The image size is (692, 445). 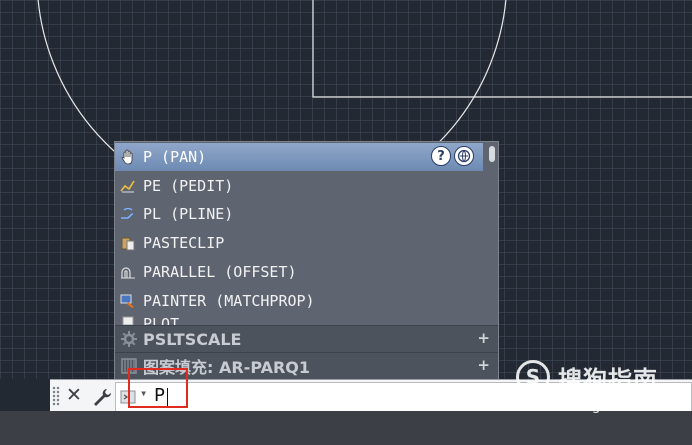 What do you see at coordinates (608, 380) in the screenshot?
I see `watermark-title: 搜狗指南` at bounding box center [608, 380].